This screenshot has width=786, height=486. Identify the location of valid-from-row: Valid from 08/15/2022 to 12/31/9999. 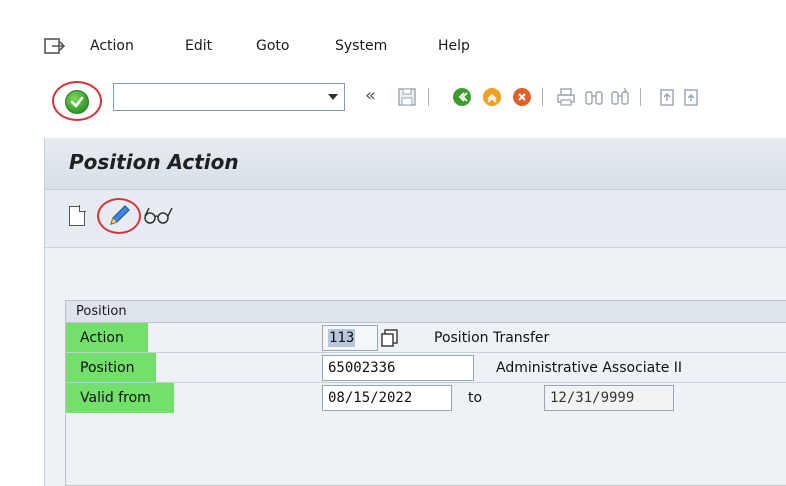
(426, 398).